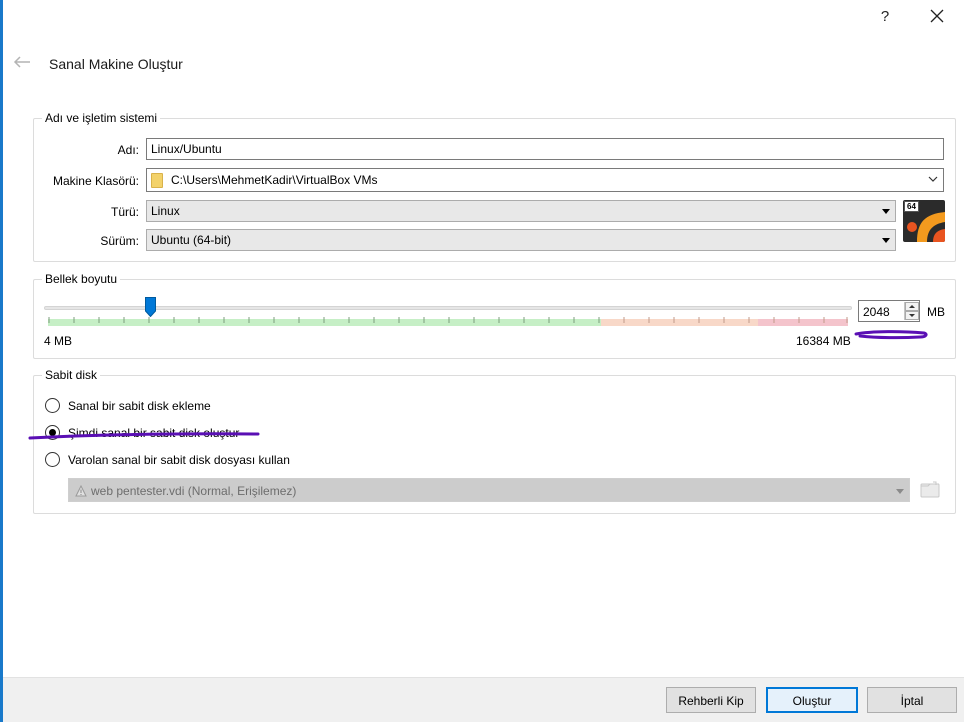 This screenshot has width=964, height=722. Describe the element at coordinates (157, 181) in the screenshot. I see `folder-icon` at that location.